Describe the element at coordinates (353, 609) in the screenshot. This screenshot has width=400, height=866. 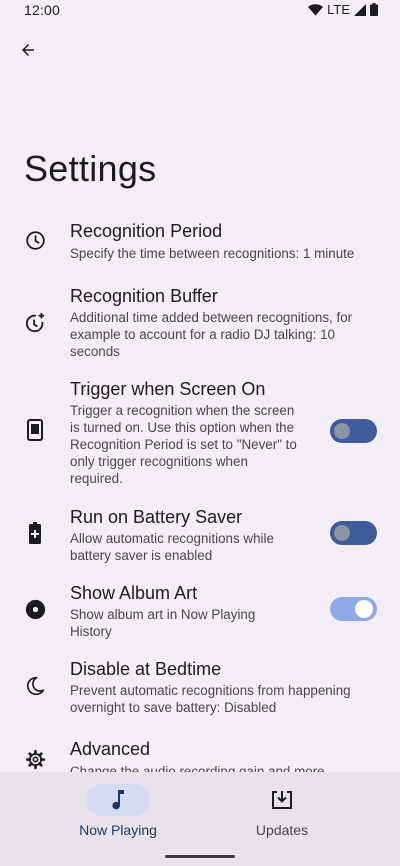
I see `album-art-toggle` at that location.